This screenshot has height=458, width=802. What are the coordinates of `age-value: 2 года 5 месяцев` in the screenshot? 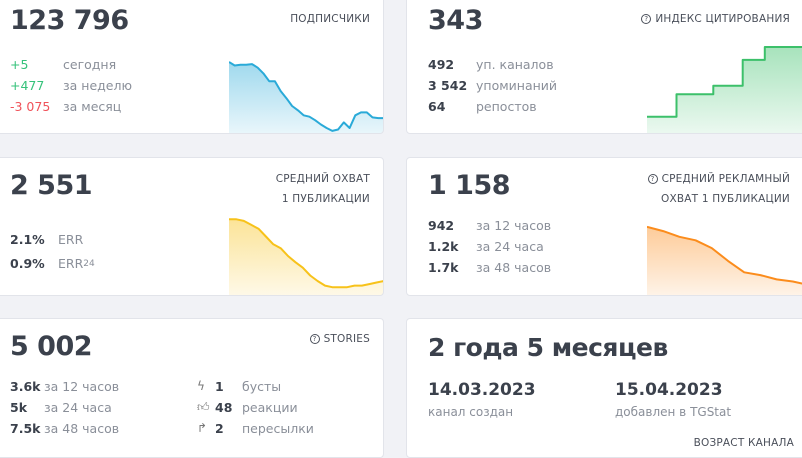 It's located at (548, 347).